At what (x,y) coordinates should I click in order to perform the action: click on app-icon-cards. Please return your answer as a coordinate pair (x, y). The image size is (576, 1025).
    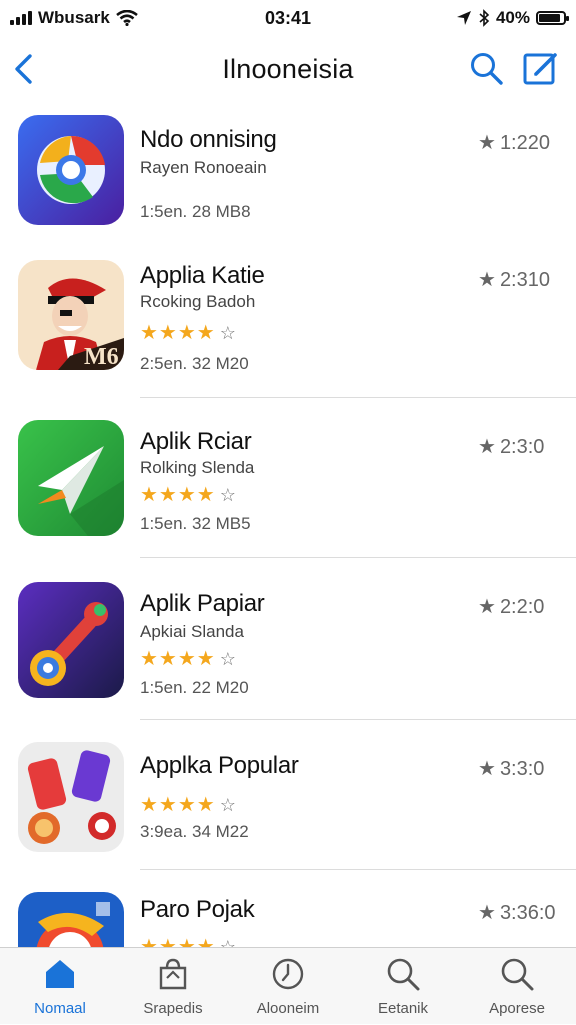
    Looking at the image, I should click on (71, 797).